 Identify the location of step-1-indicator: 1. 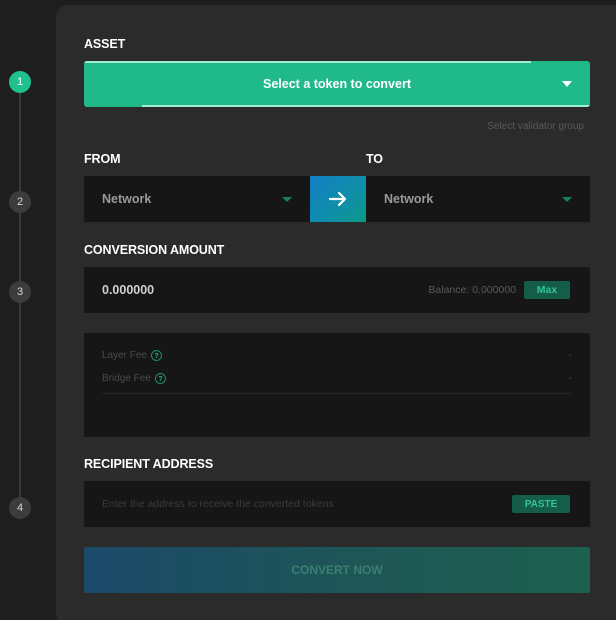
(20, 82).